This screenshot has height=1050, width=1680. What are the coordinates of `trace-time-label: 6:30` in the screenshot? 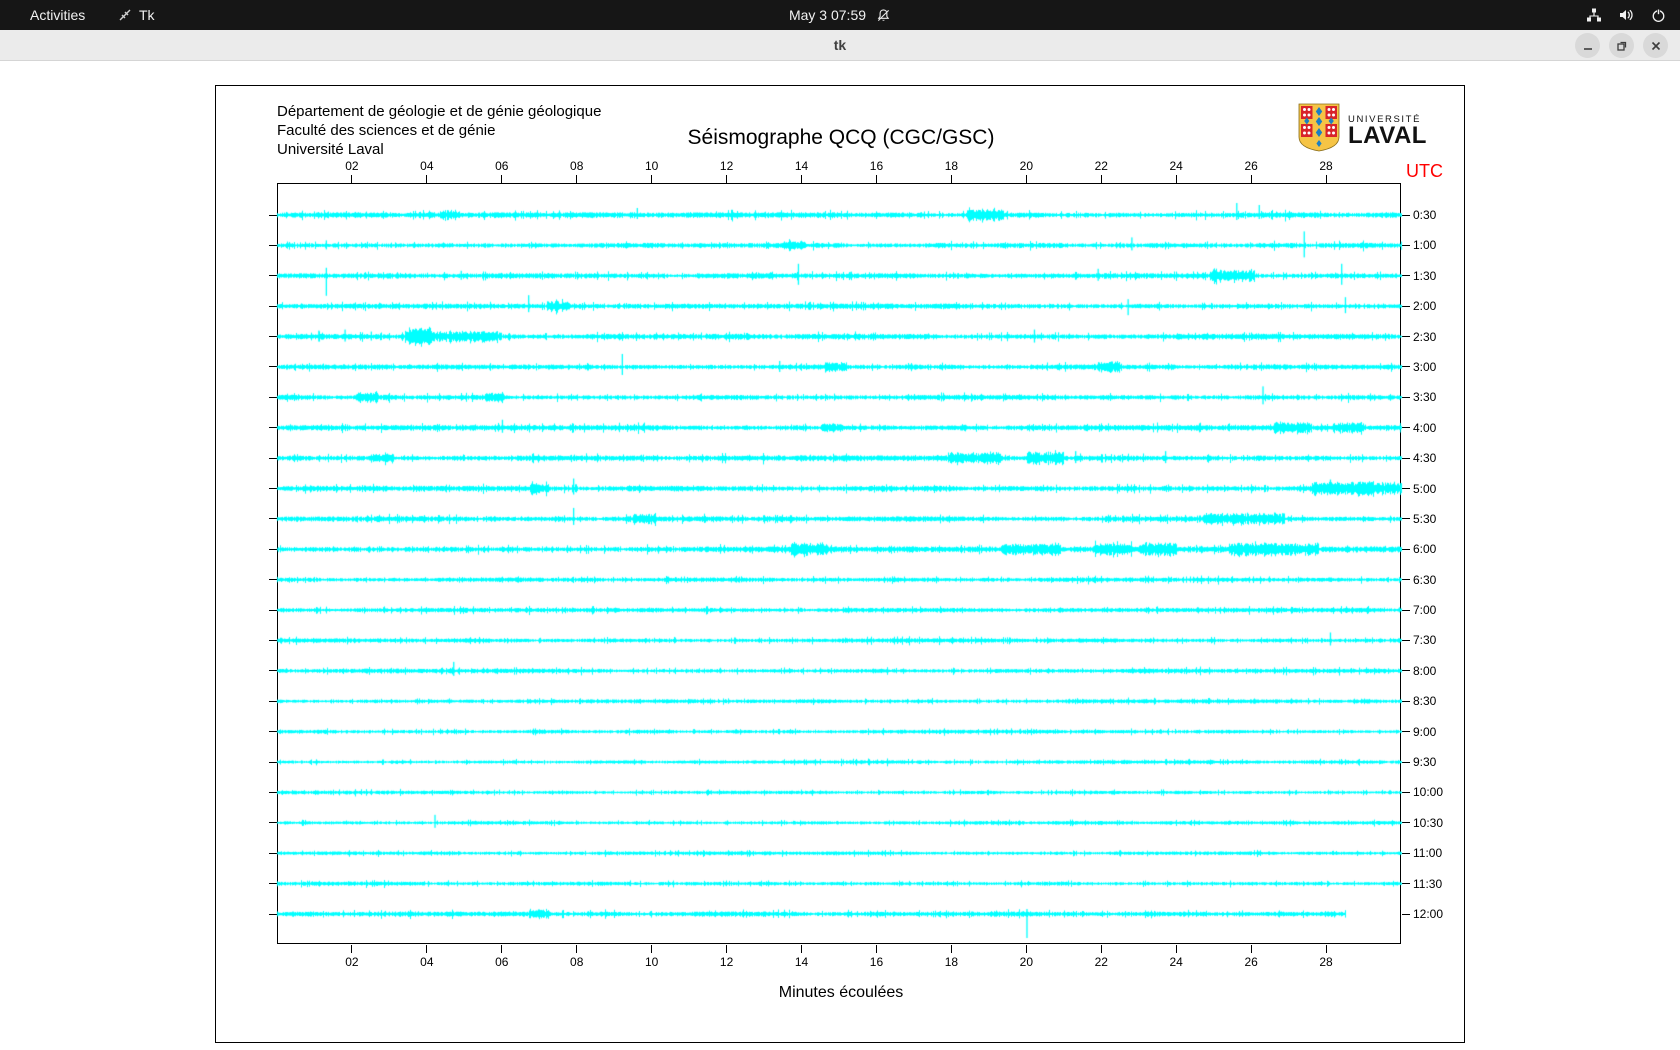 It's located at (1425, 579).